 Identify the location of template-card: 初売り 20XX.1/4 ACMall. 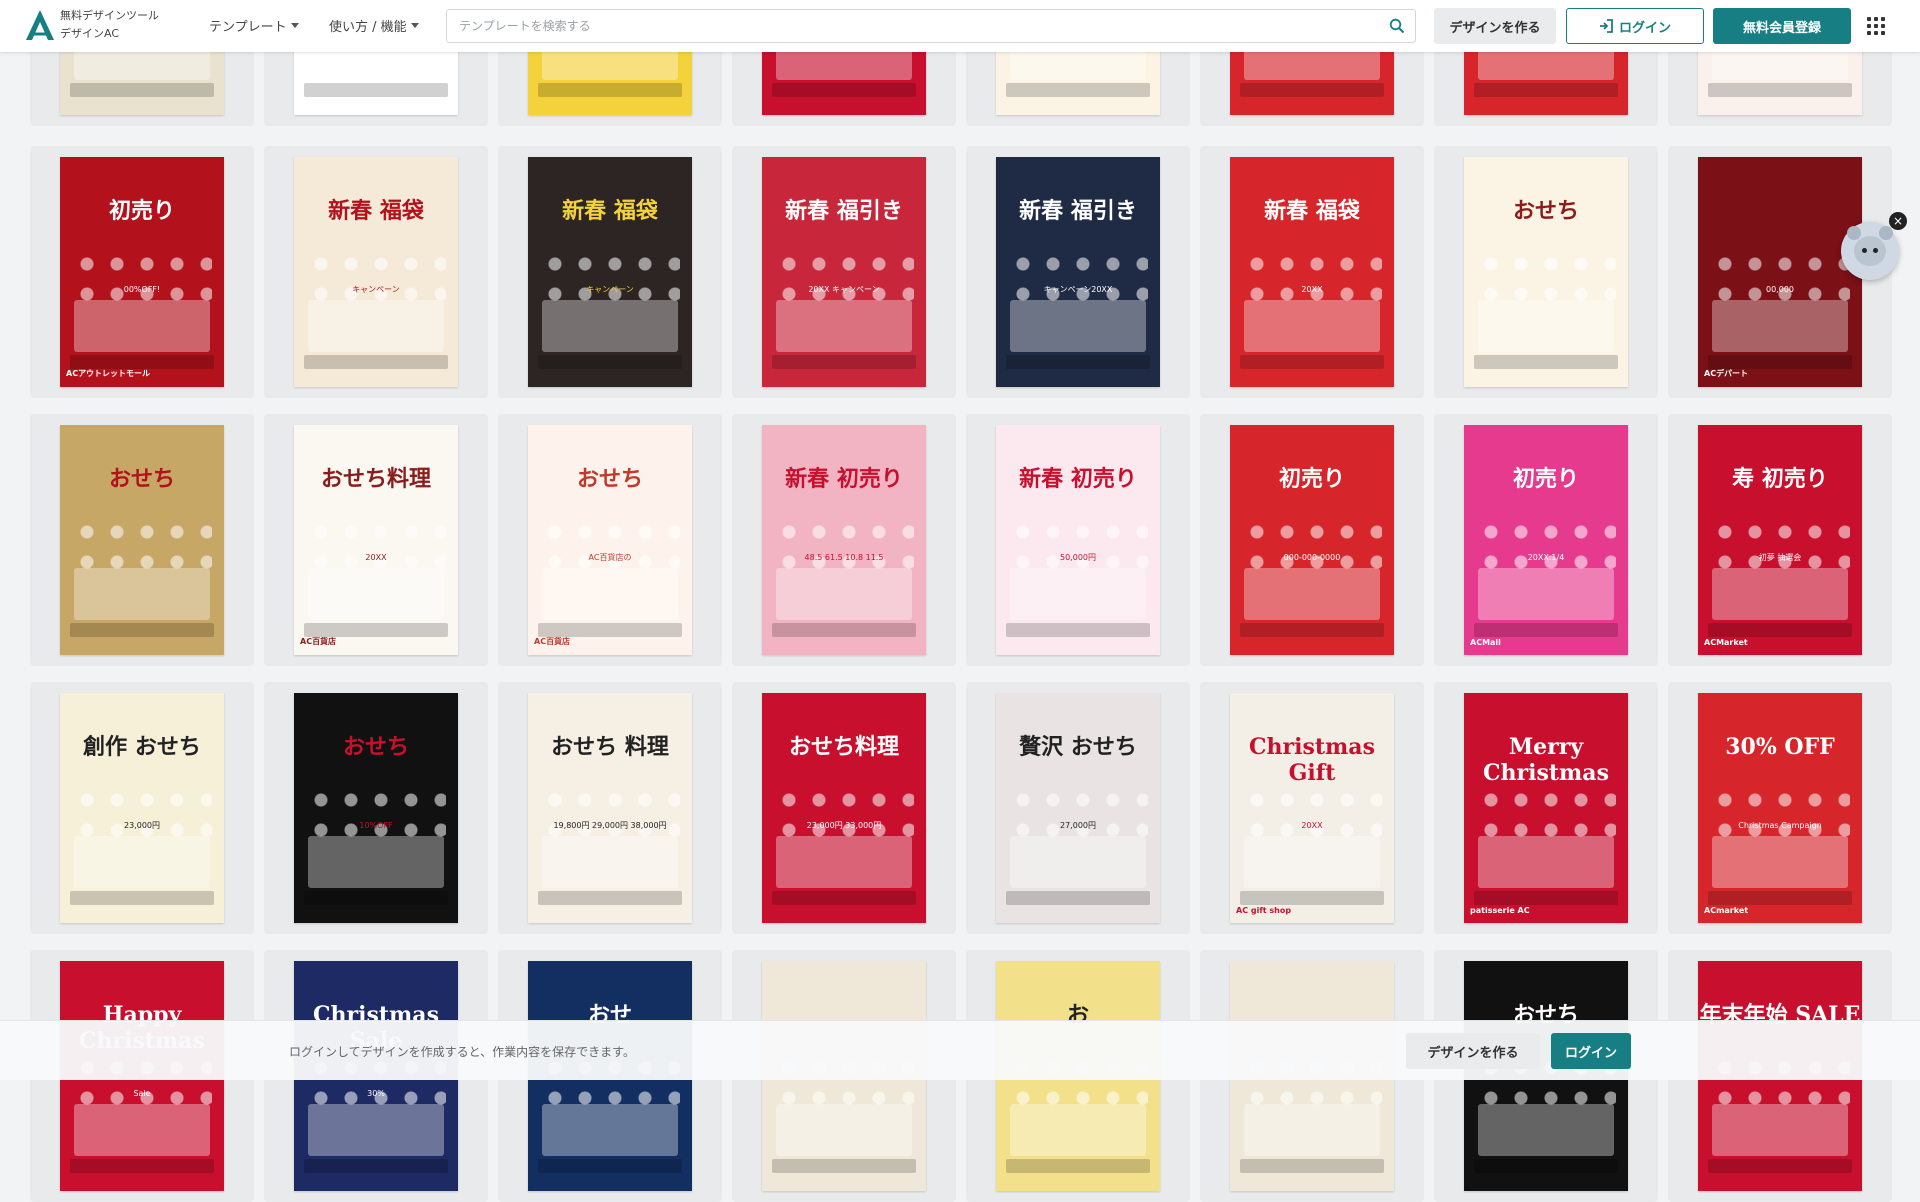
(1546, 540).